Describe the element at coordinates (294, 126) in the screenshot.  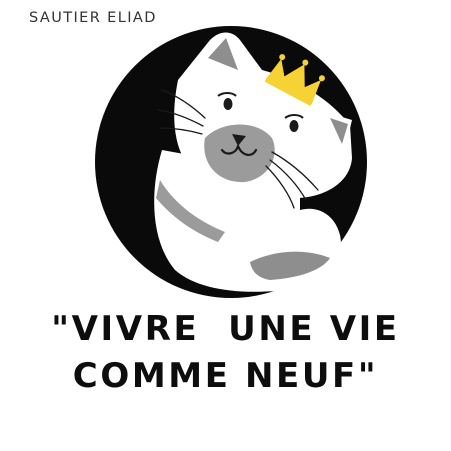
I see `cat-eye-right` at that location.